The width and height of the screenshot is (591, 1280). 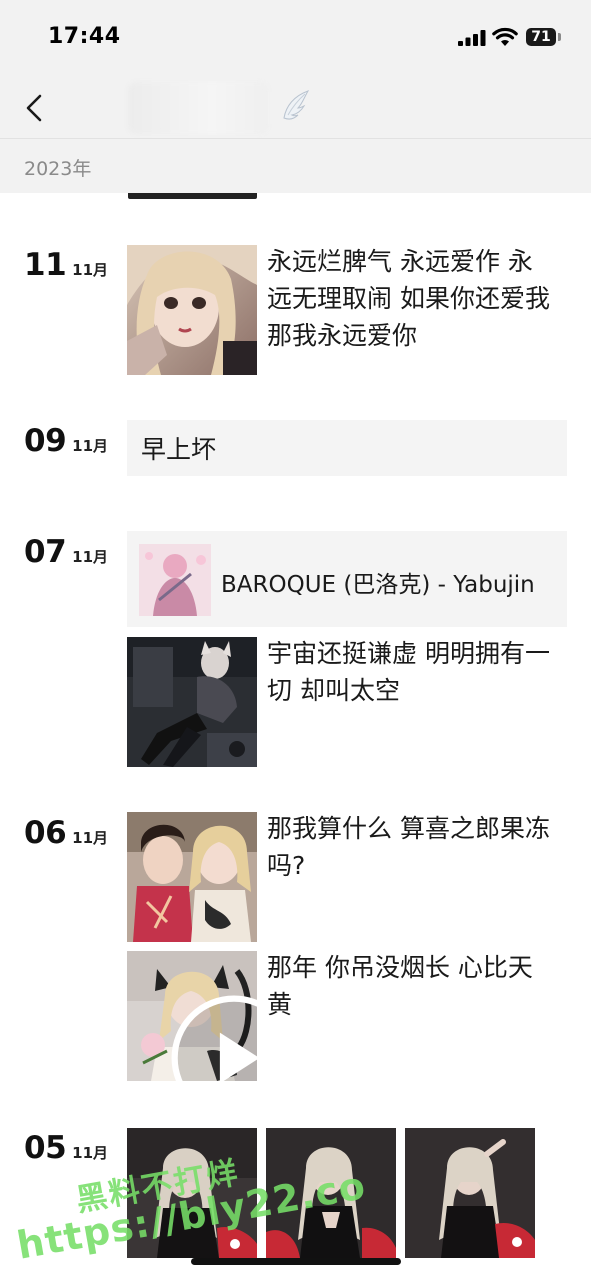 What do you see at coordinates (198, 108) in the screenshot?
I see `profile-name-blurred` at bounding box center [198, 108].